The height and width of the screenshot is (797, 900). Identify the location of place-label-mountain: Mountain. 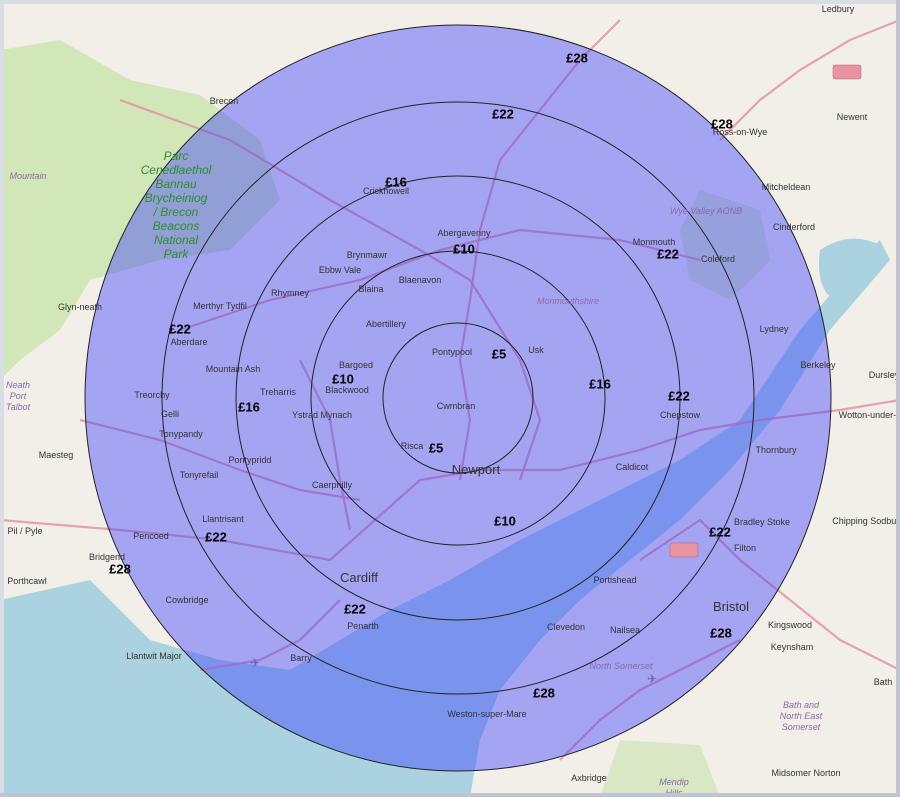
(27, 176).